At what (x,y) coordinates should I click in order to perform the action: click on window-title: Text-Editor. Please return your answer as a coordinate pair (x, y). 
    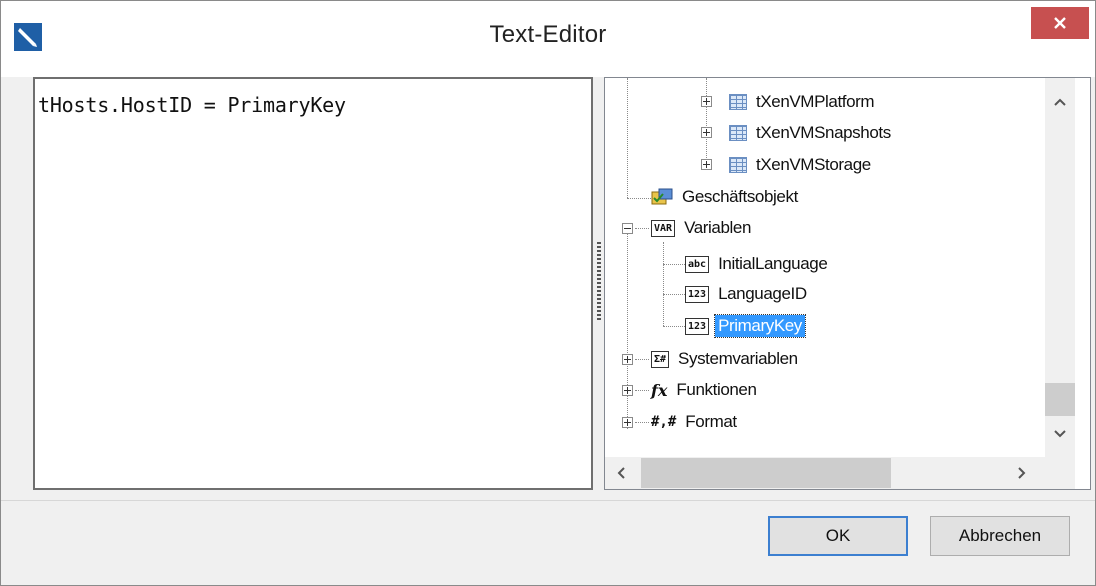
    Looking at the image, I should click on (548, 34).